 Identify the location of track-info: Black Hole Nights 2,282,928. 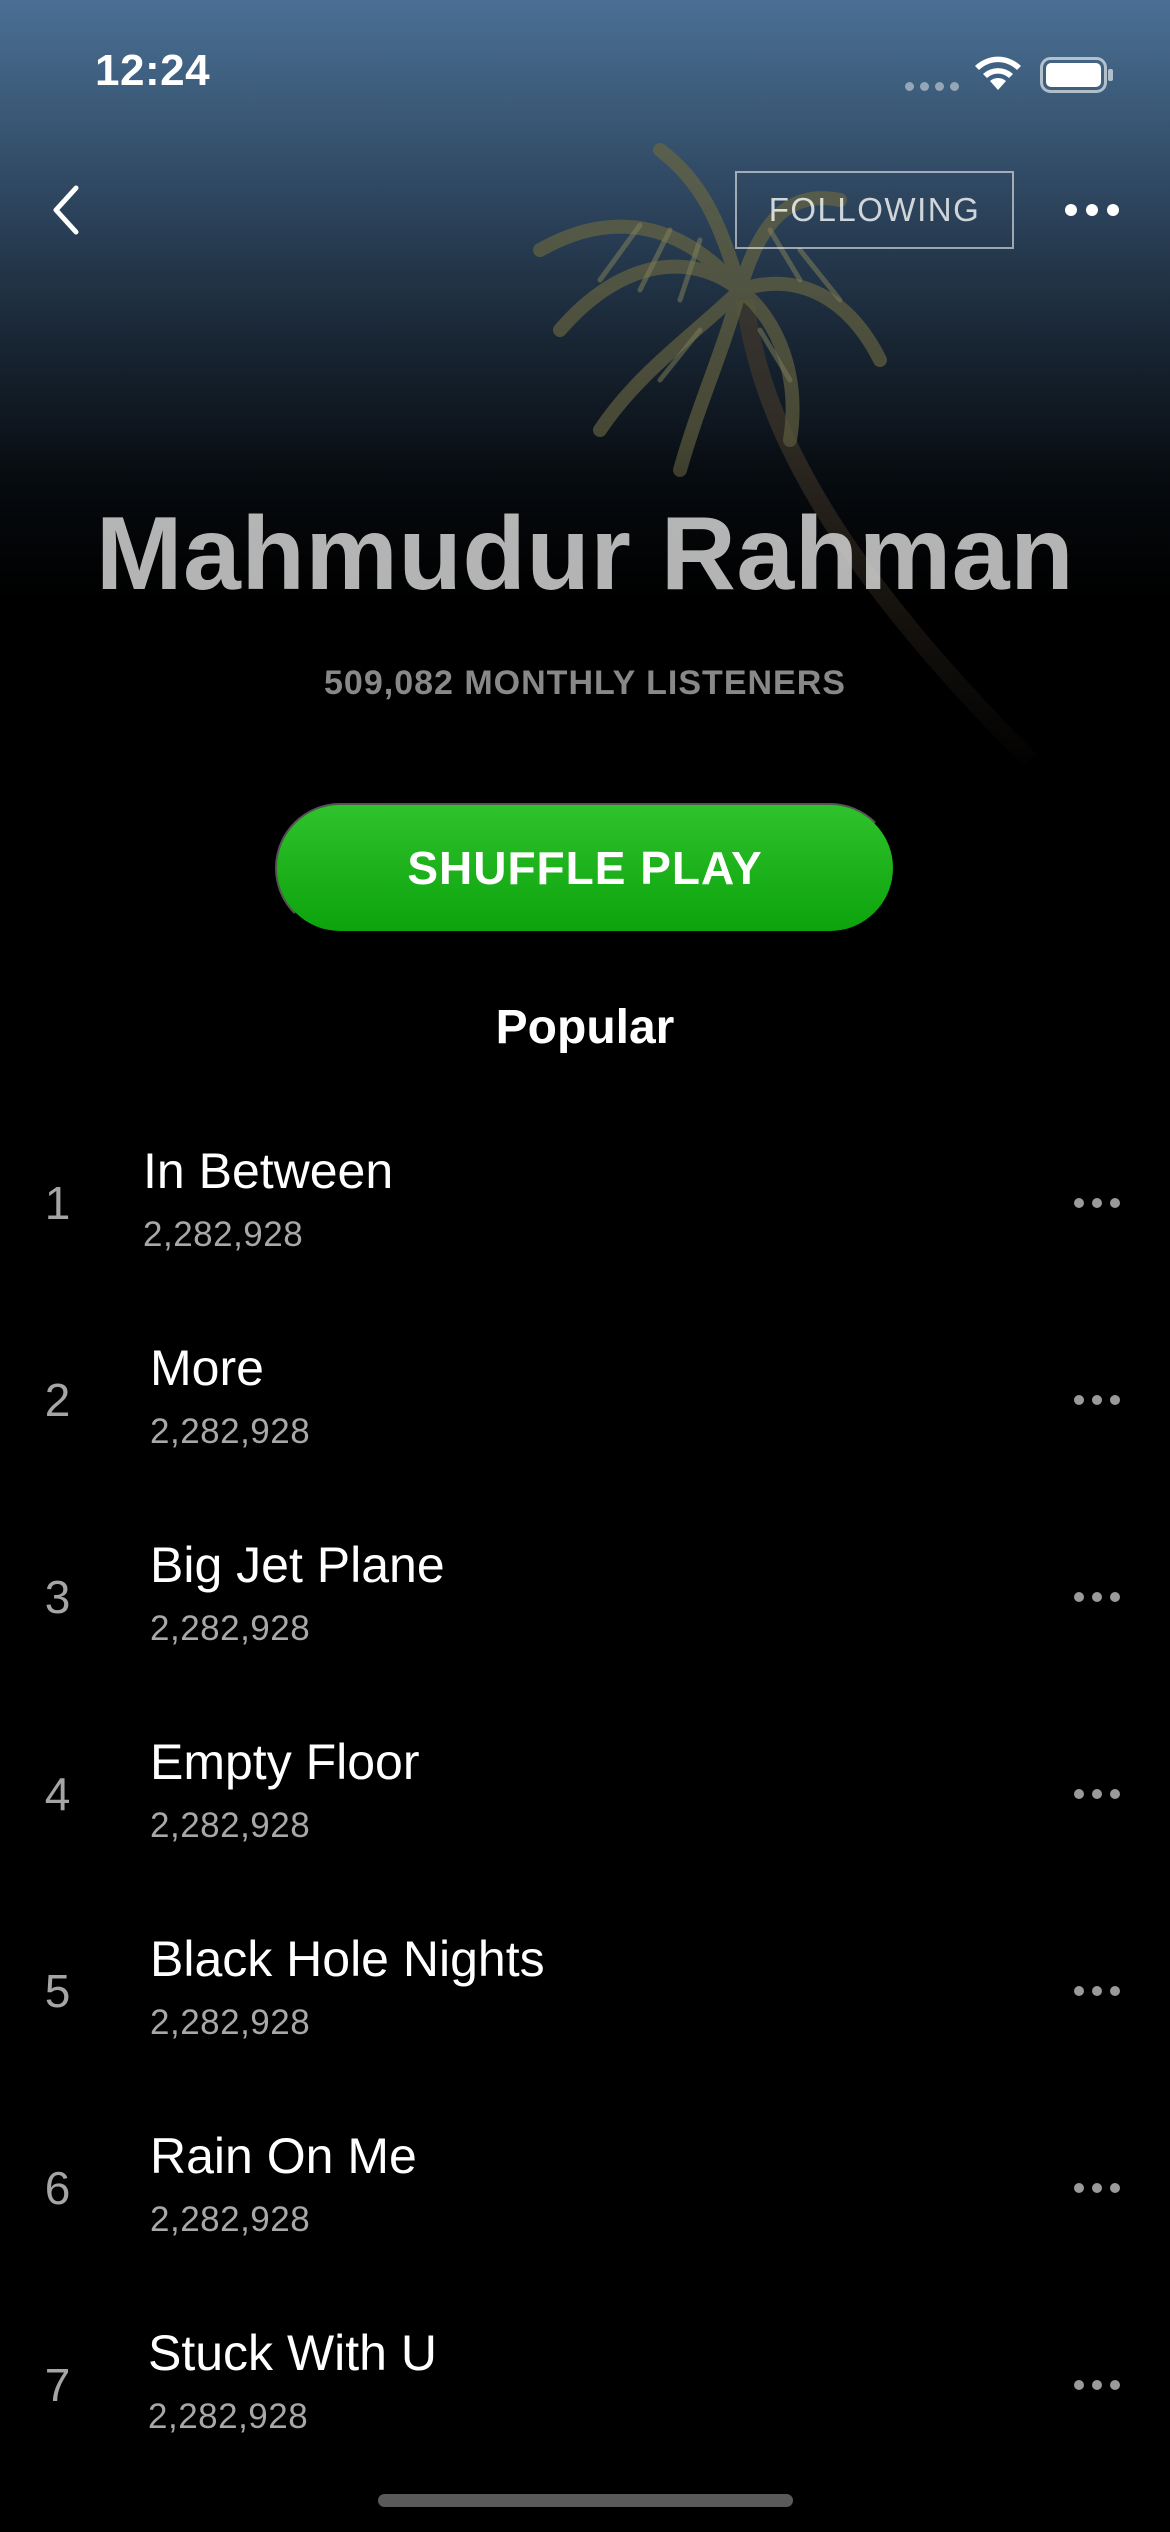
(347, 1986).